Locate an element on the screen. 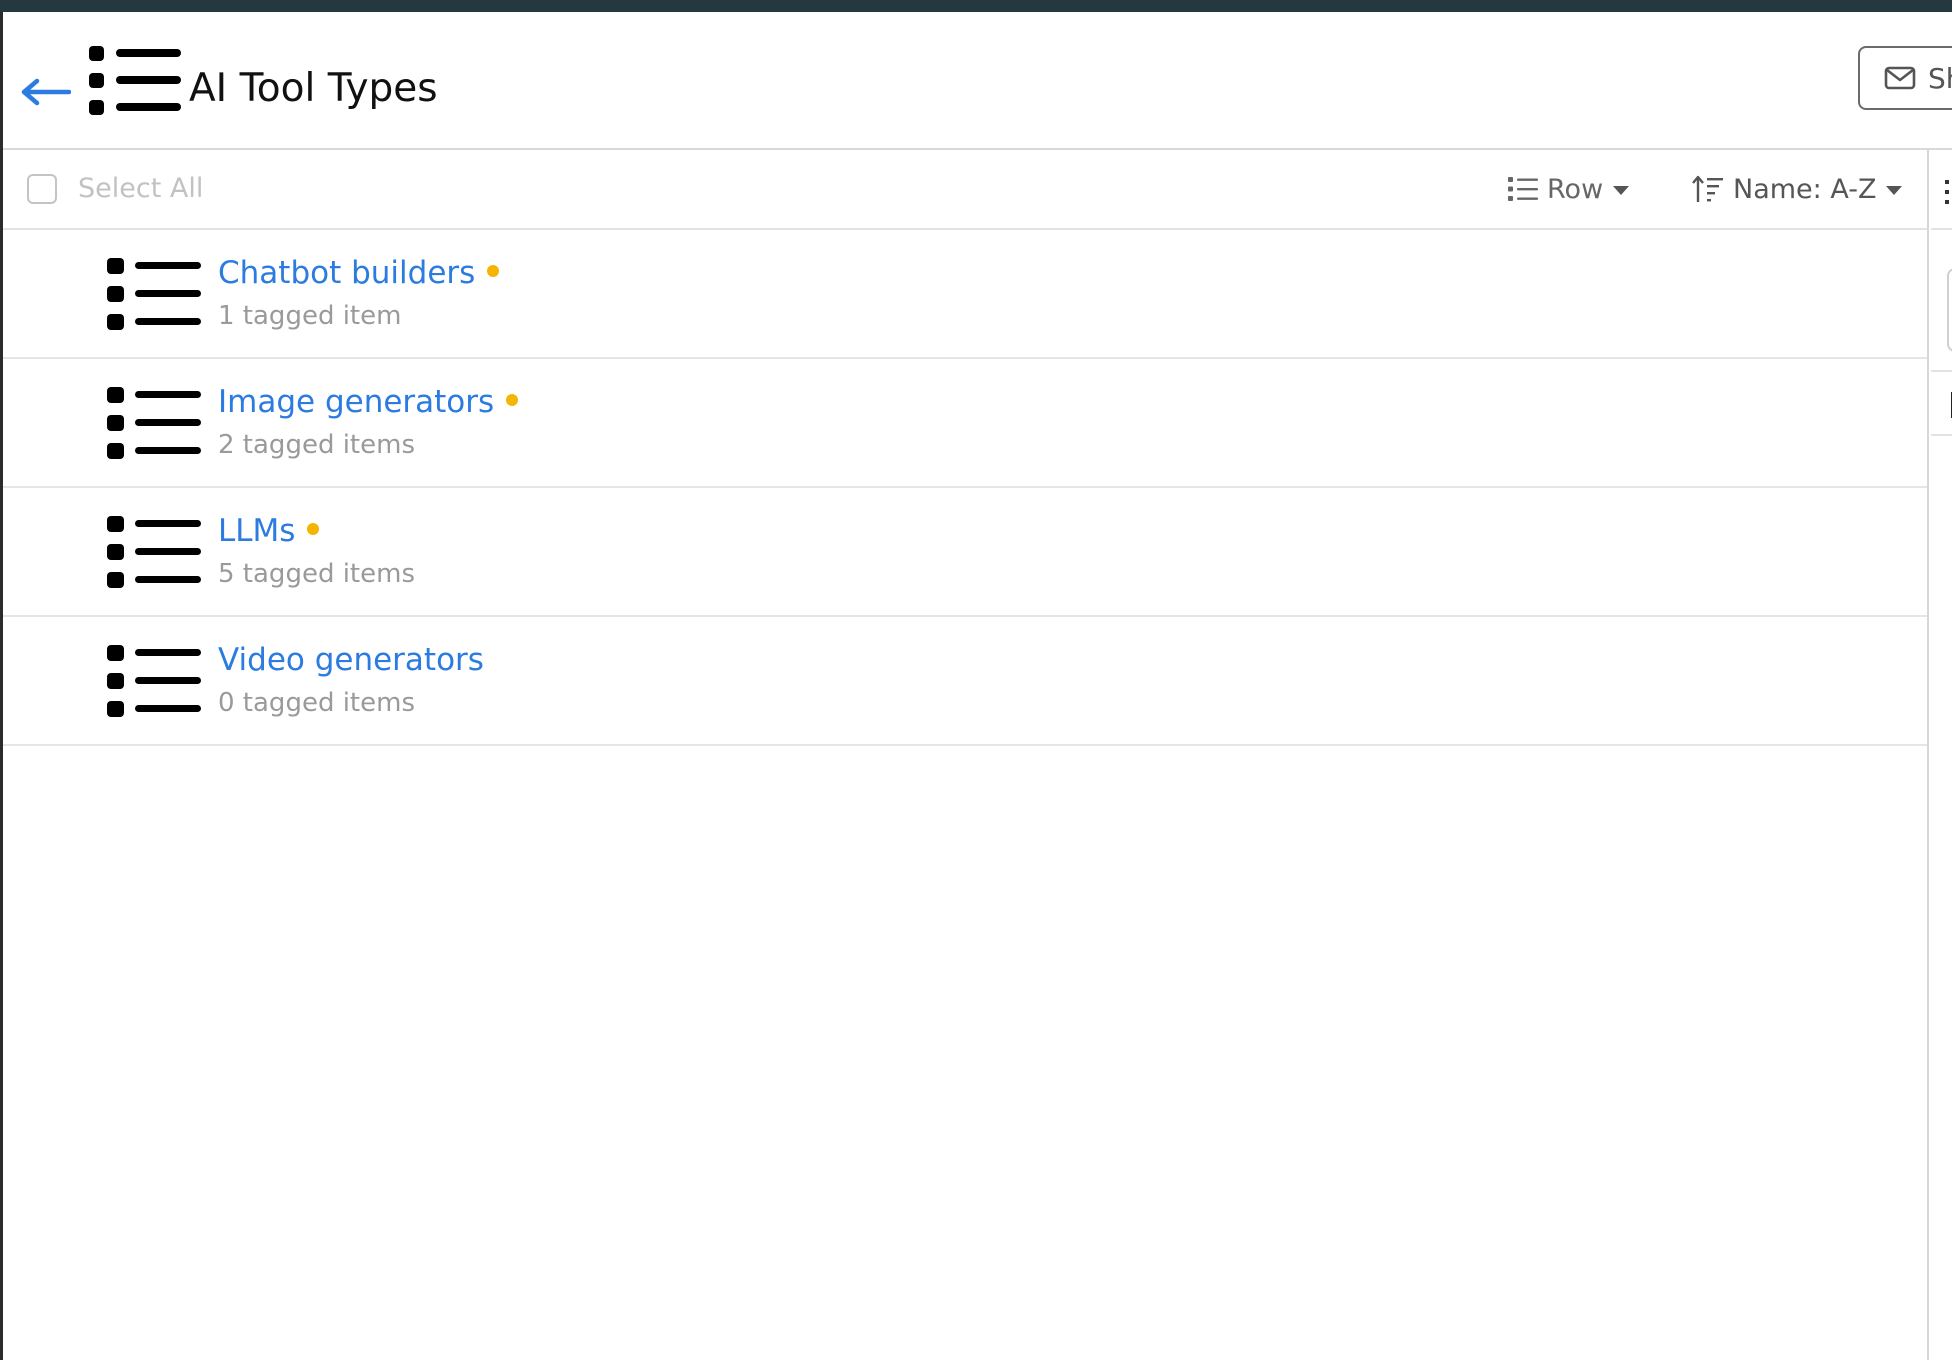 This screenshot has width=1952, height=1360. sort-label: Name: A-Z is located at coordinates (1805, 189).